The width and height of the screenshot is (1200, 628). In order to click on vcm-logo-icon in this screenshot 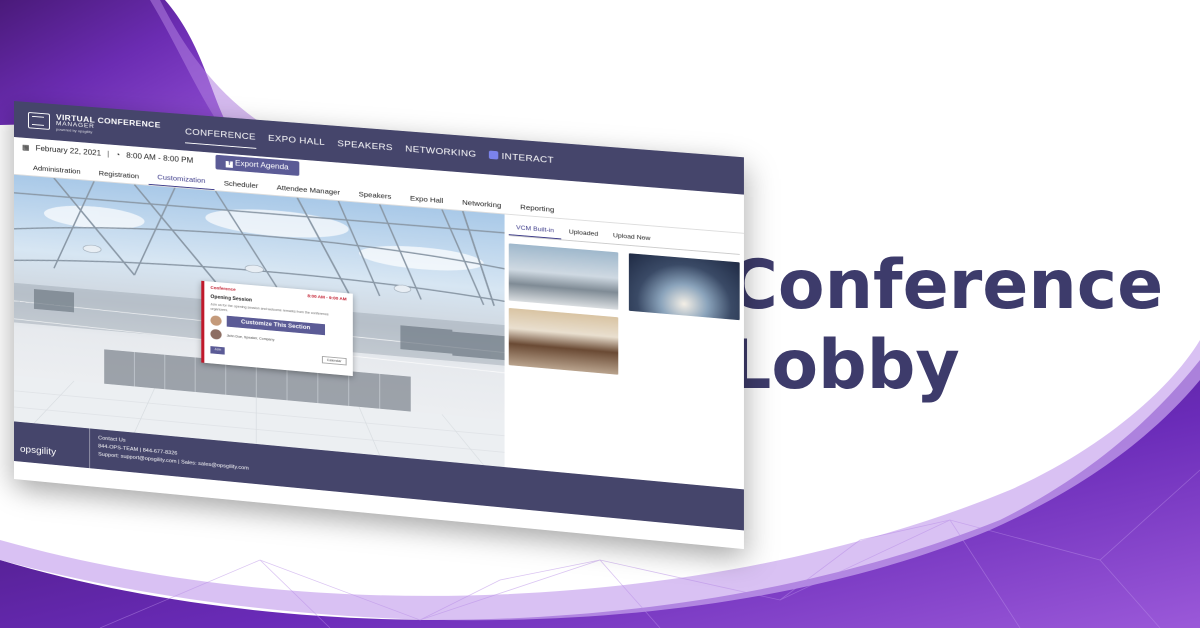, I will do `click(38, 120)`.